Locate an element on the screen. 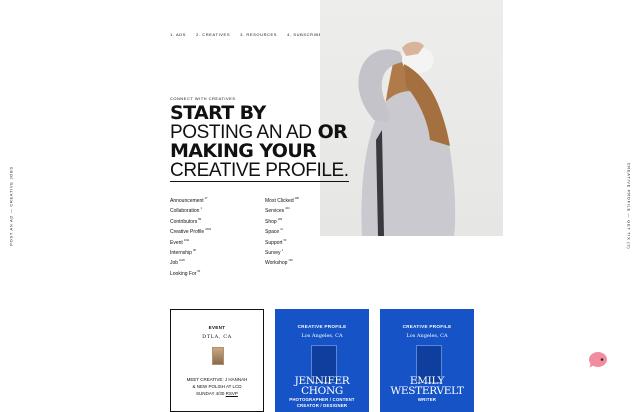  category-item: Shop189 is located at coordinates (282, 221).